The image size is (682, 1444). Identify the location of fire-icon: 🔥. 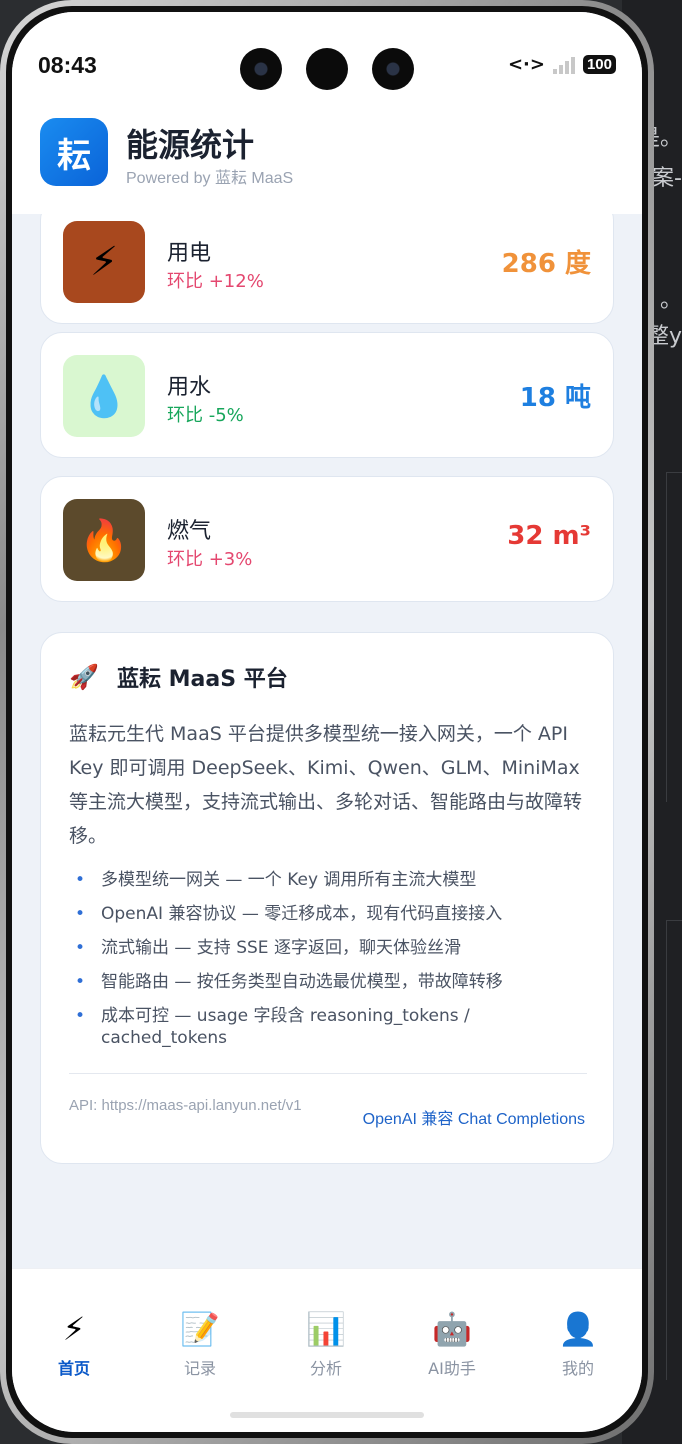
(104, 540).